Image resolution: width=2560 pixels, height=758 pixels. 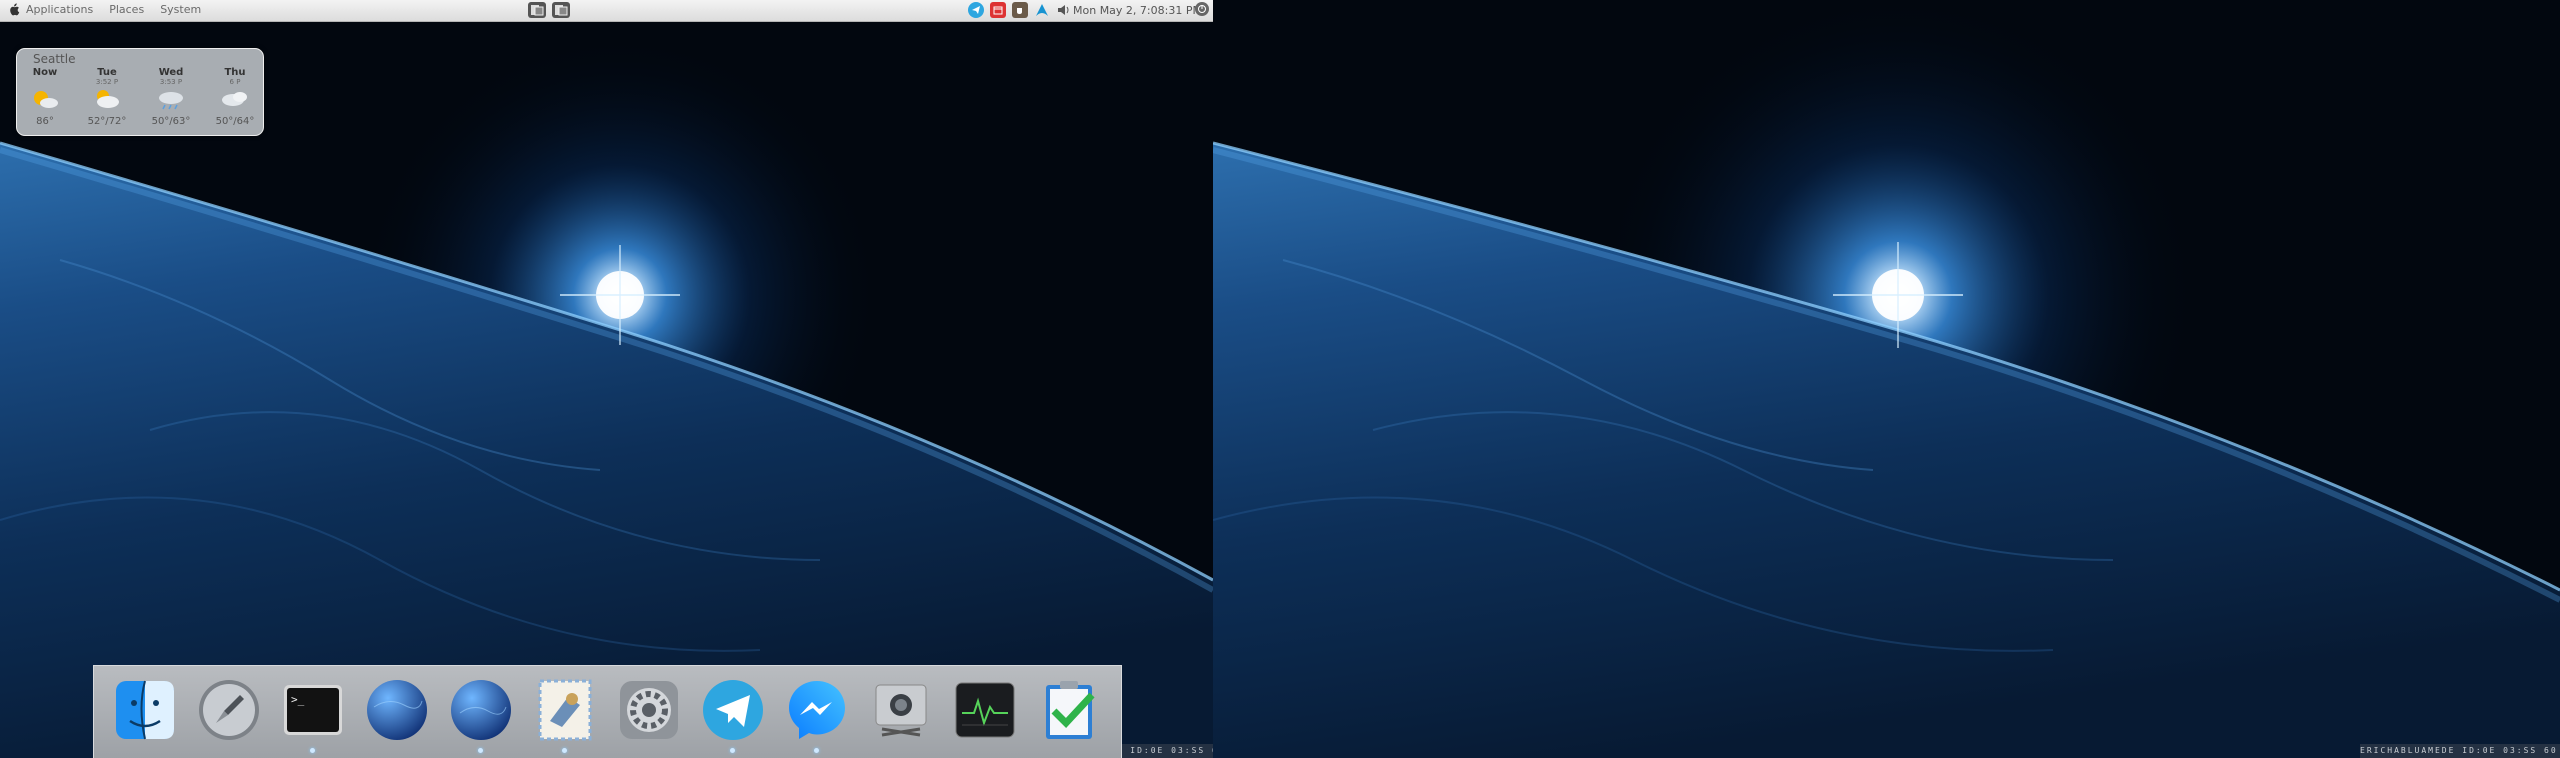 I want to click on telegram-dock-icon, so click(x=733, y=715).